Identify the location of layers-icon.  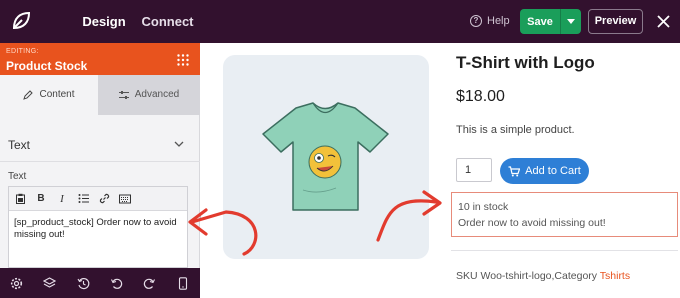
(50, 283).